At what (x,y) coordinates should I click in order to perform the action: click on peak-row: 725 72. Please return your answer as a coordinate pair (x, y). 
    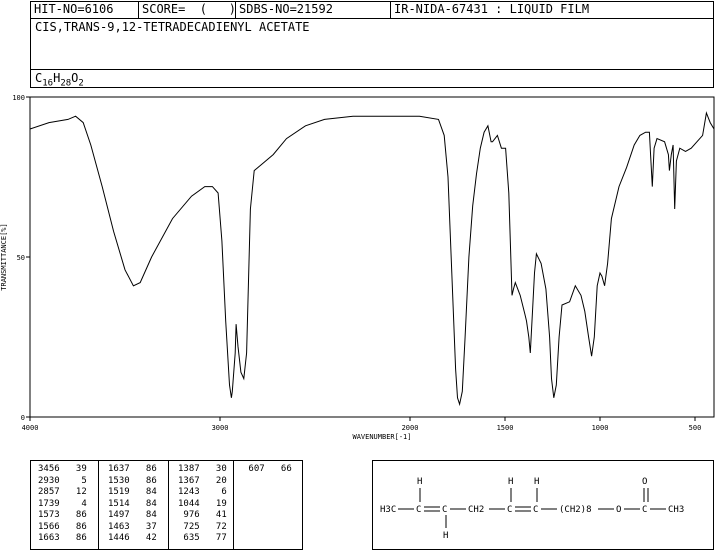
    Looking at the image, I should click on (202, 526).